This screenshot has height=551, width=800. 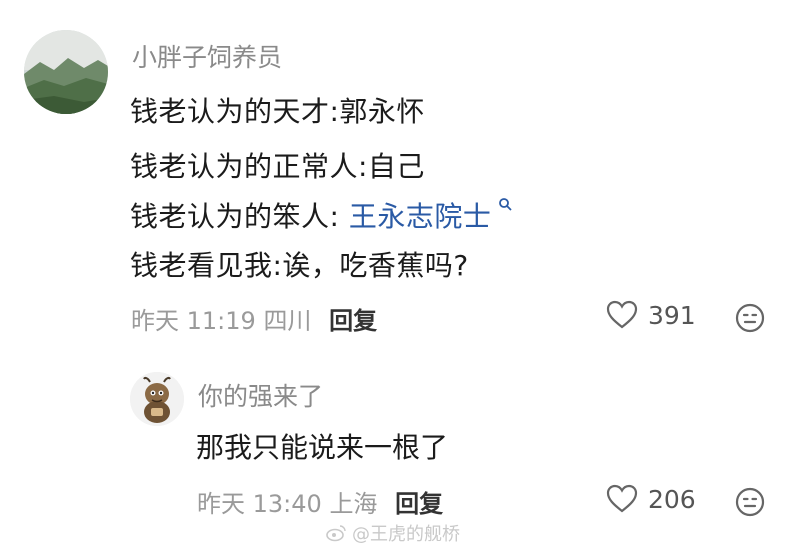 I want to click on reply-meta: 昨天 13:40 上海 回复, so click(x=320, y=501).